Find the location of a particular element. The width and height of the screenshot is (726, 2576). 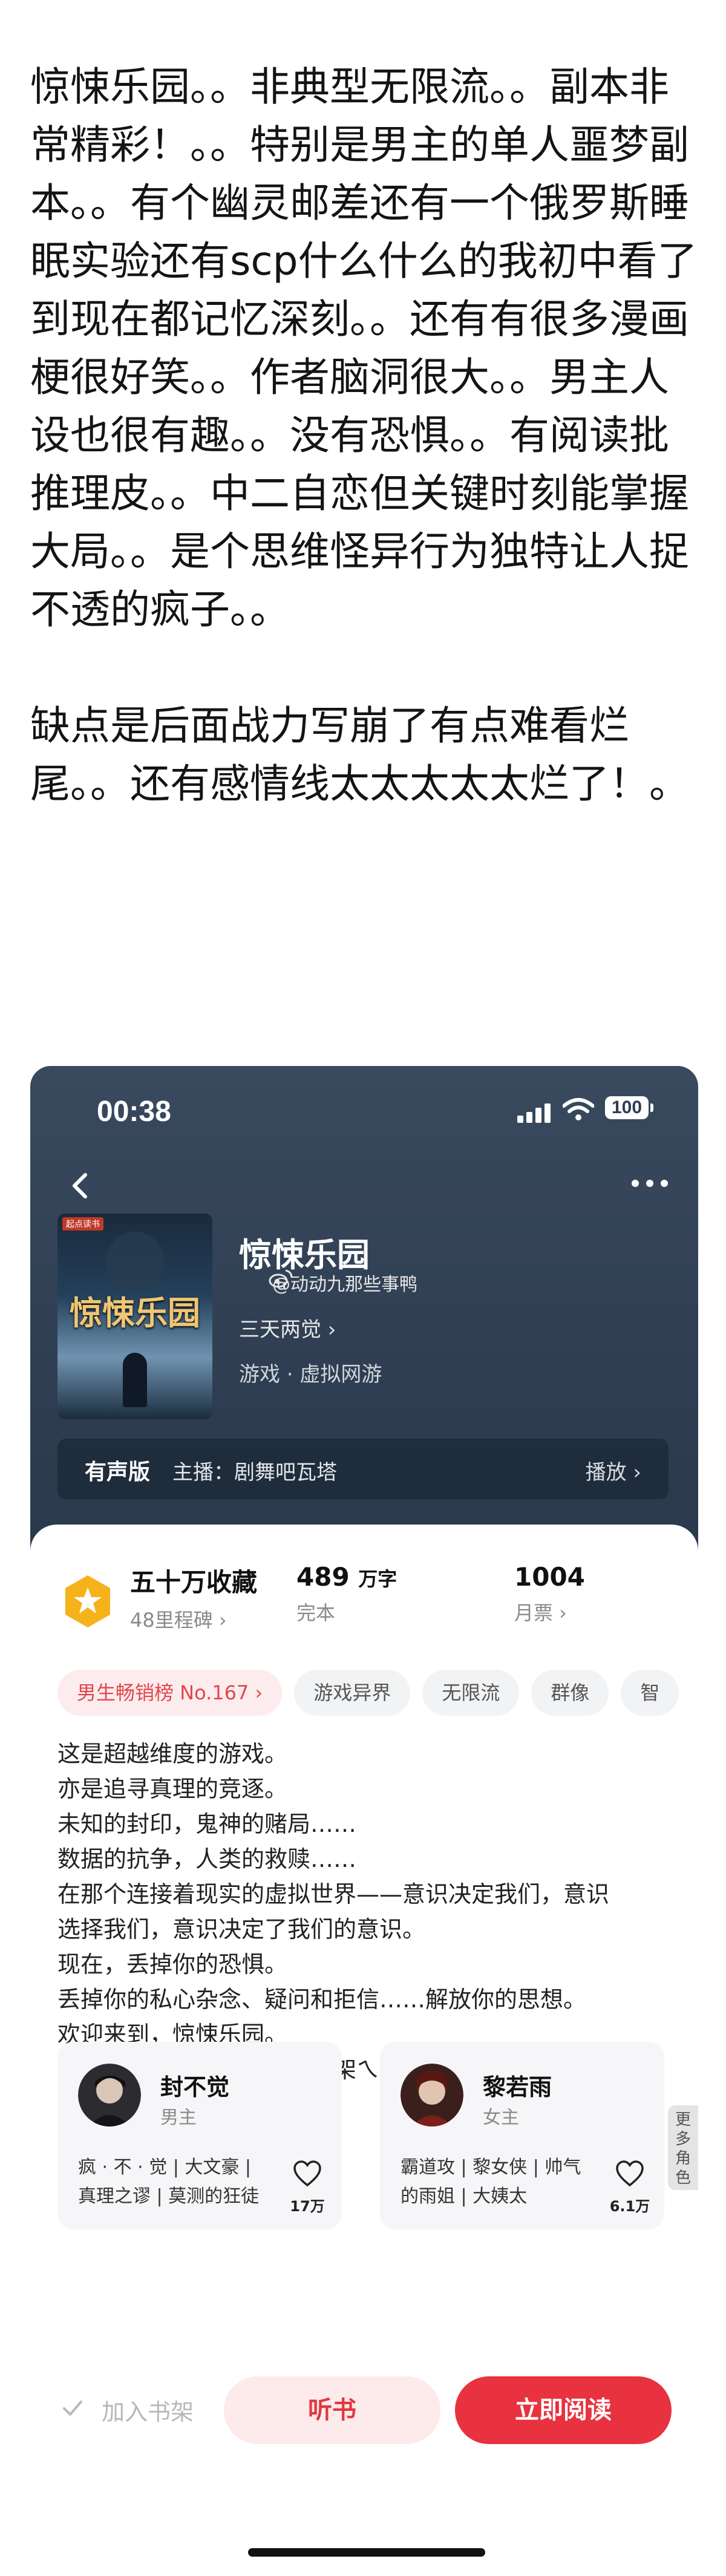

tag-item: 无限流 is located at coordinates (471, 1693).